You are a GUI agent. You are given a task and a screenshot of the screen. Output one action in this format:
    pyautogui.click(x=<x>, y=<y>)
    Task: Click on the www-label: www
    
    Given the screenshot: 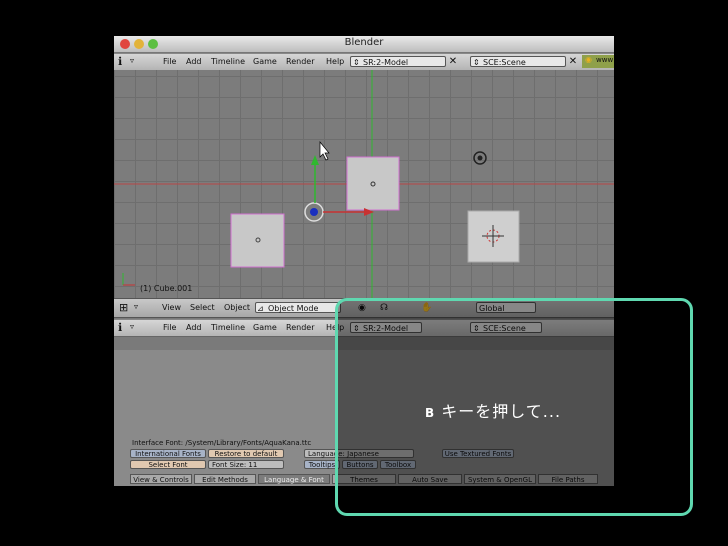 What is the action you would take?
    pyautogui.click(x=605, y=60)
    